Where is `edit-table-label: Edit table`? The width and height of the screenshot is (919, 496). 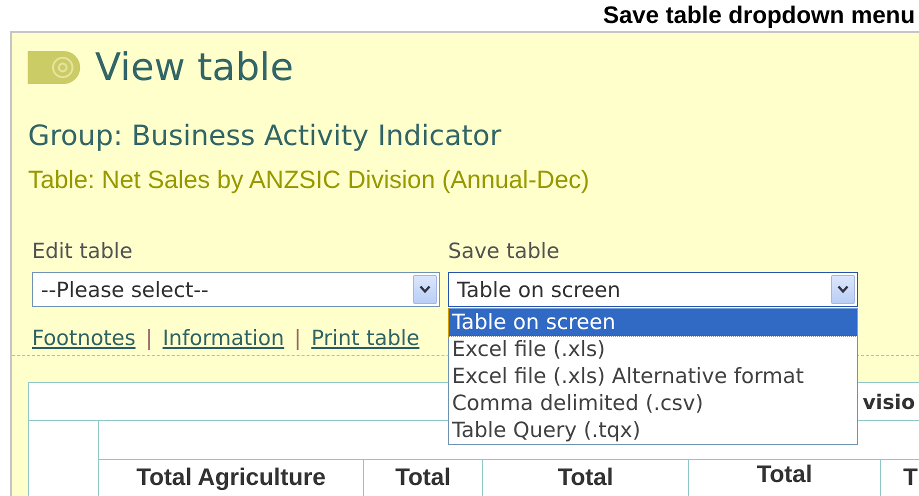
edit-table-label: Edit table is located at coordinates (83, 251).